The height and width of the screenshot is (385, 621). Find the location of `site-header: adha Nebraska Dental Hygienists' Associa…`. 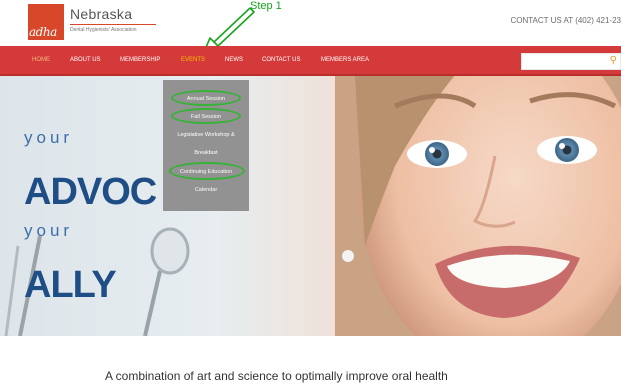

site-header: adha Nebraska Dental Hygienists' Associa… is located at coordinates (310, 23).